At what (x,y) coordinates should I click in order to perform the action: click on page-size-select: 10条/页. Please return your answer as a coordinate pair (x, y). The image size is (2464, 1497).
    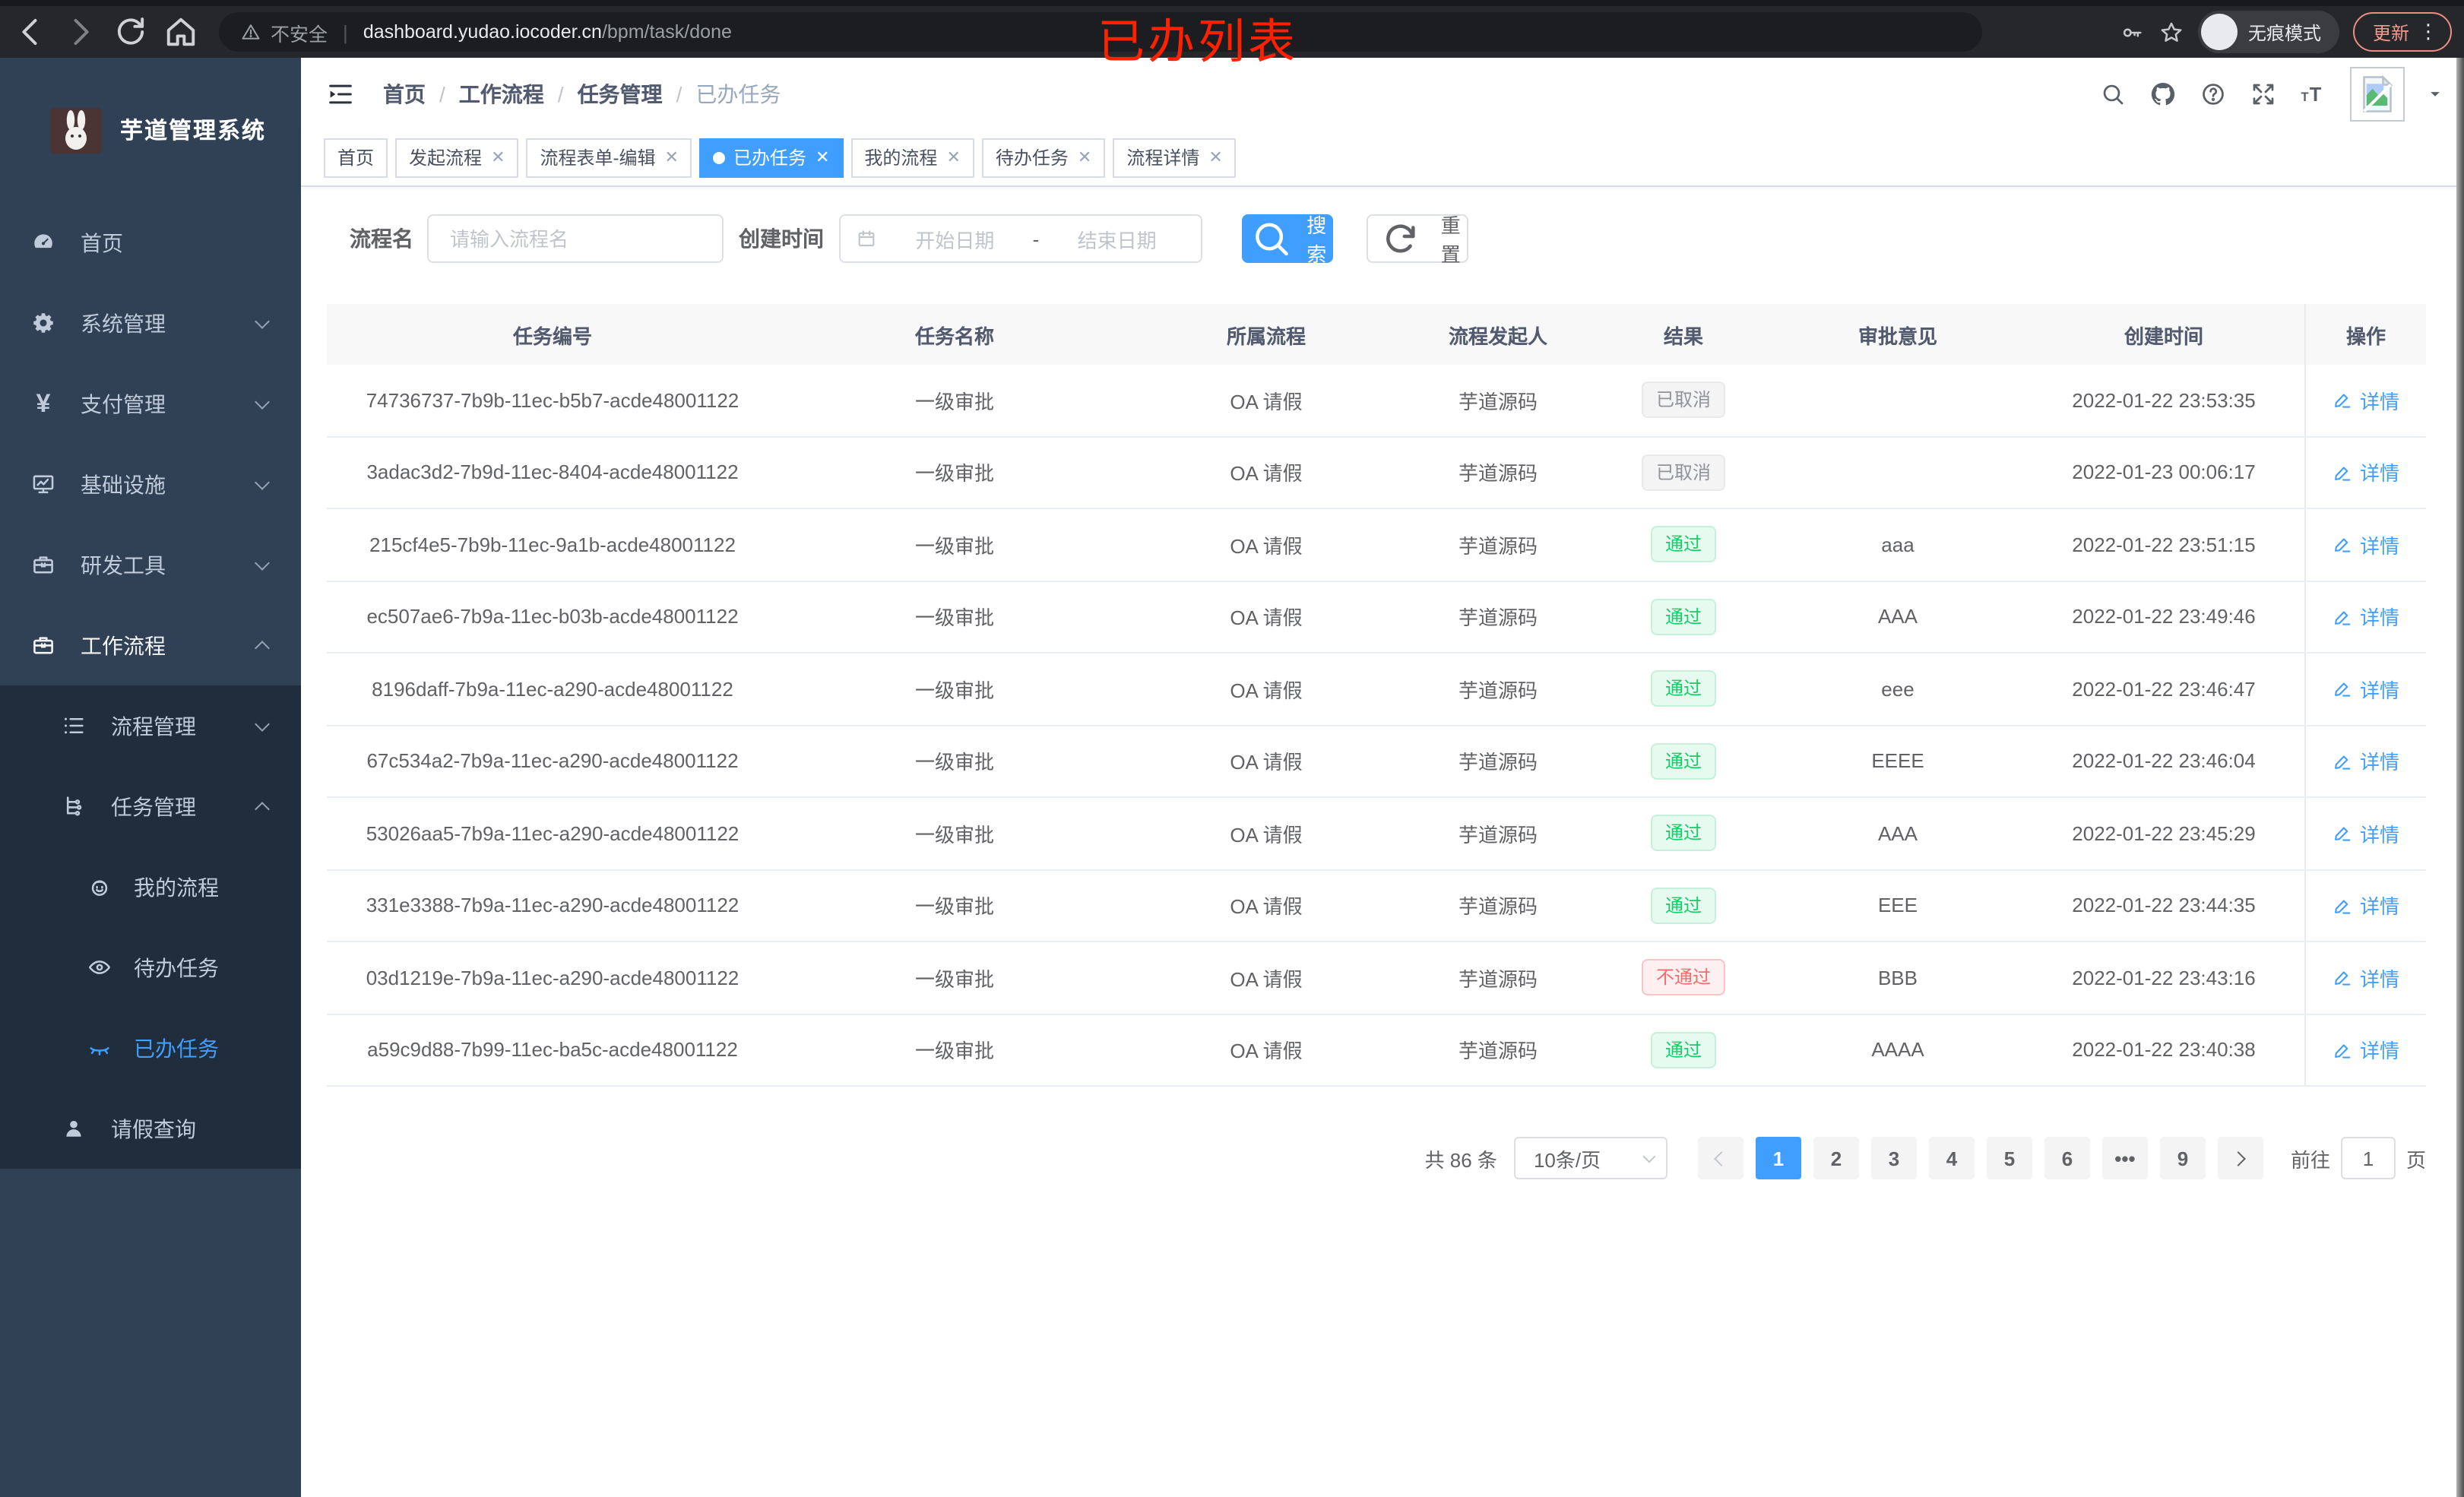
    Looking at the image, I should click on (1590, 1158).